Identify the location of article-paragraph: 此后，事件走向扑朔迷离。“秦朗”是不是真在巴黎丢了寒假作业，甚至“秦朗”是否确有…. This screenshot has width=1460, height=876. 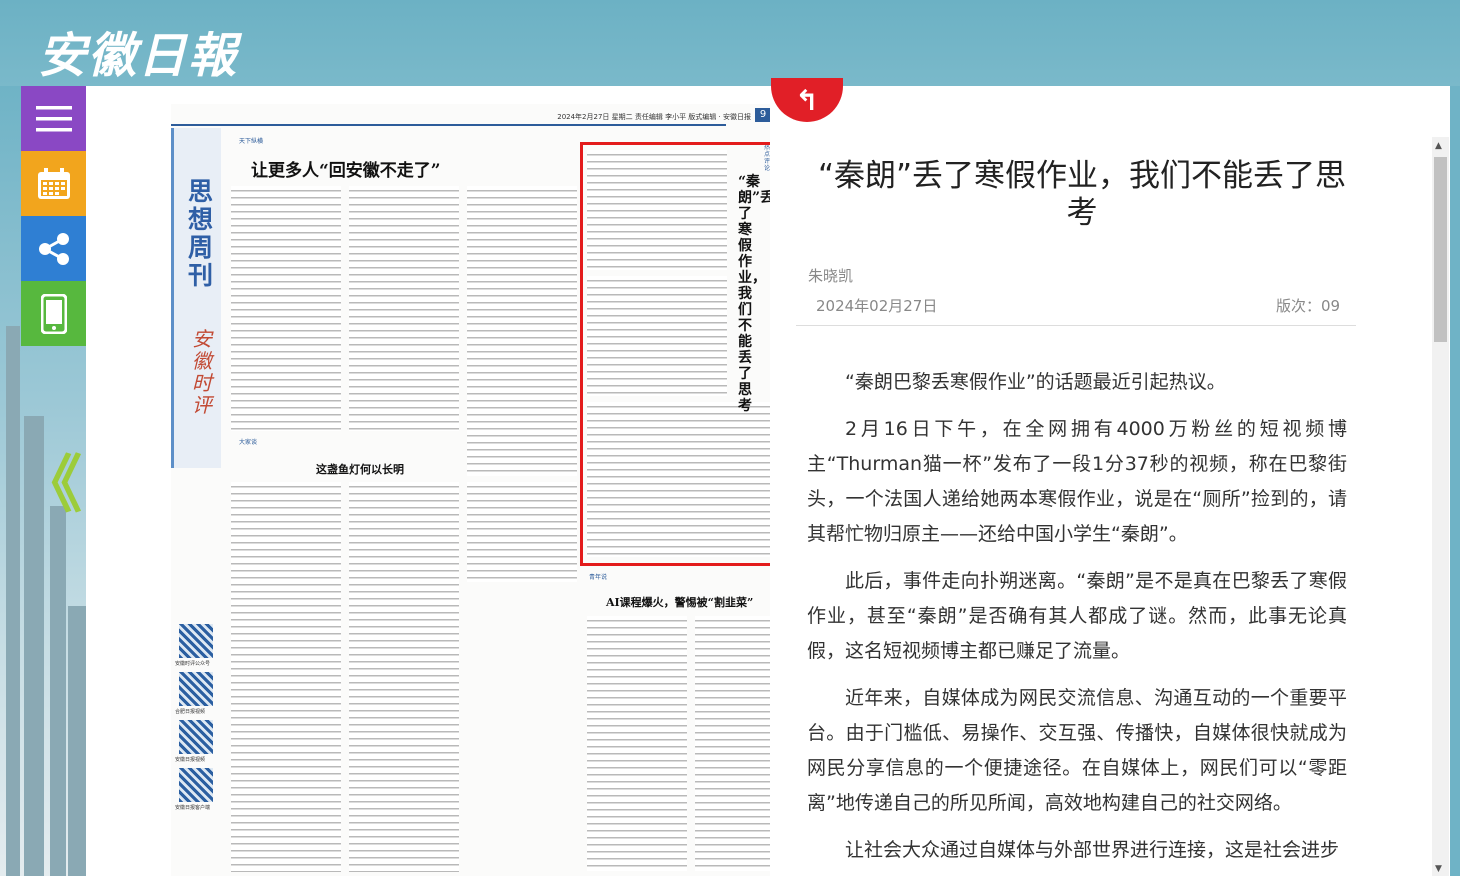
(1077, 616).